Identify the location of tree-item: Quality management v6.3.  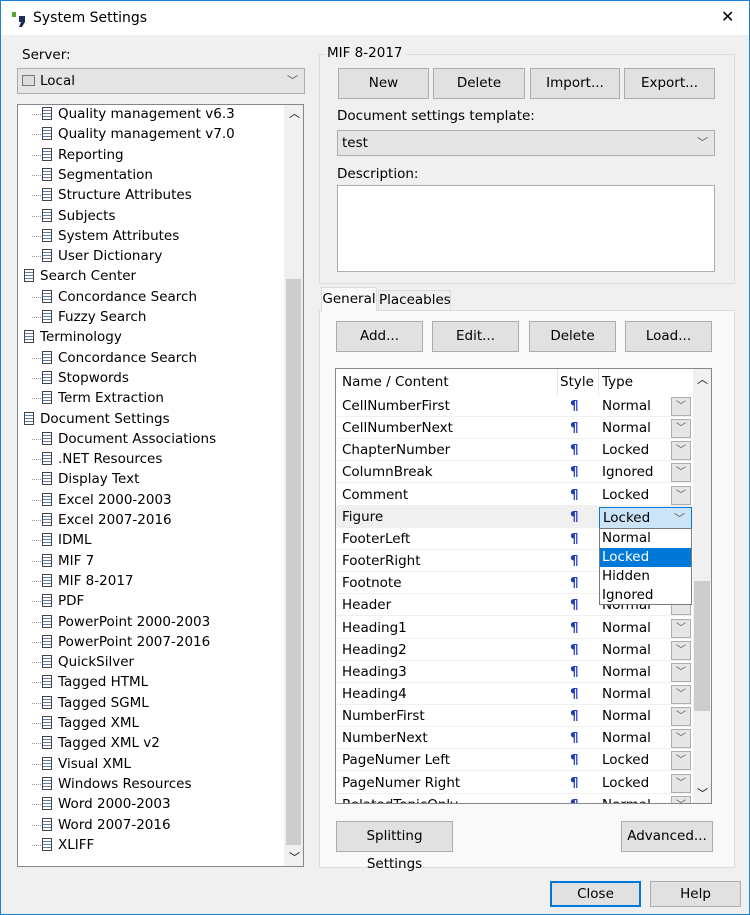
(138, 114).